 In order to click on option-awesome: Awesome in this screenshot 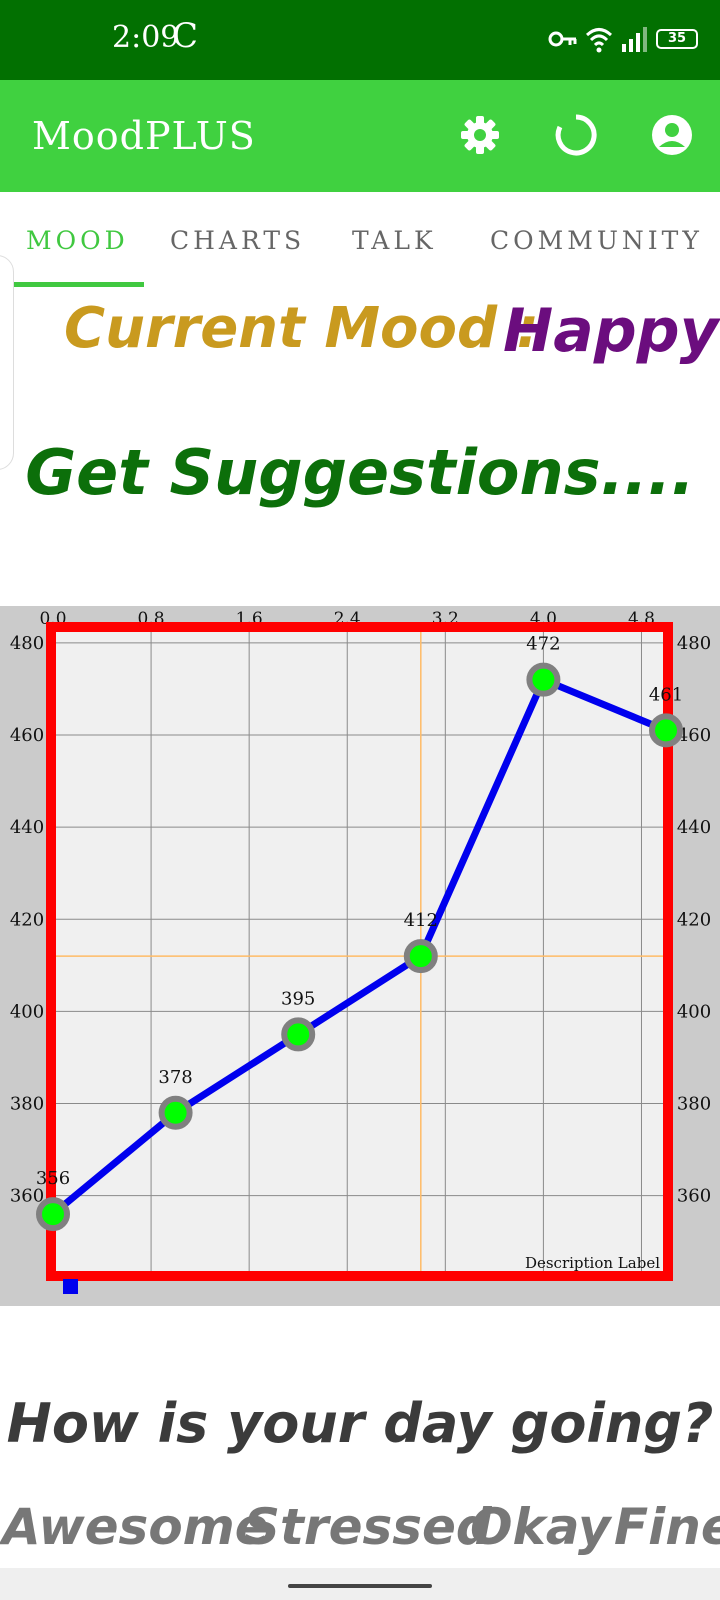, I will do `click(135, 1527)`.